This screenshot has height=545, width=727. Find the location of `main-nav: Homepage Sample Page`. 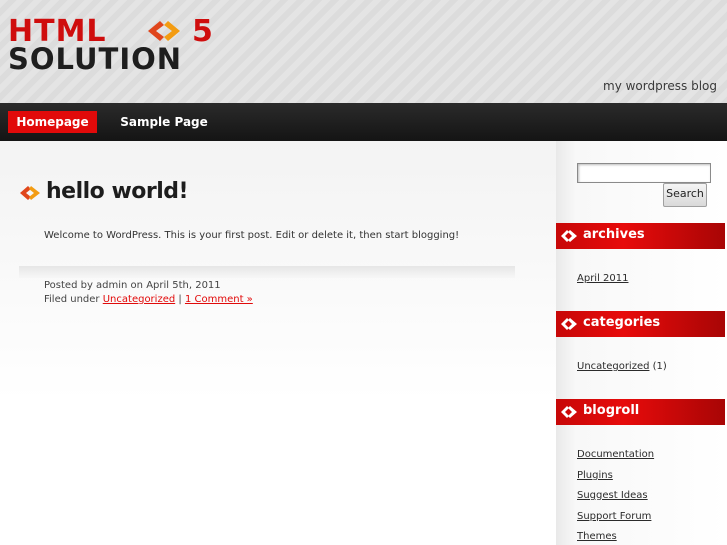

main-nav: Homepage Sample Page is located at coordinates (363, 122).